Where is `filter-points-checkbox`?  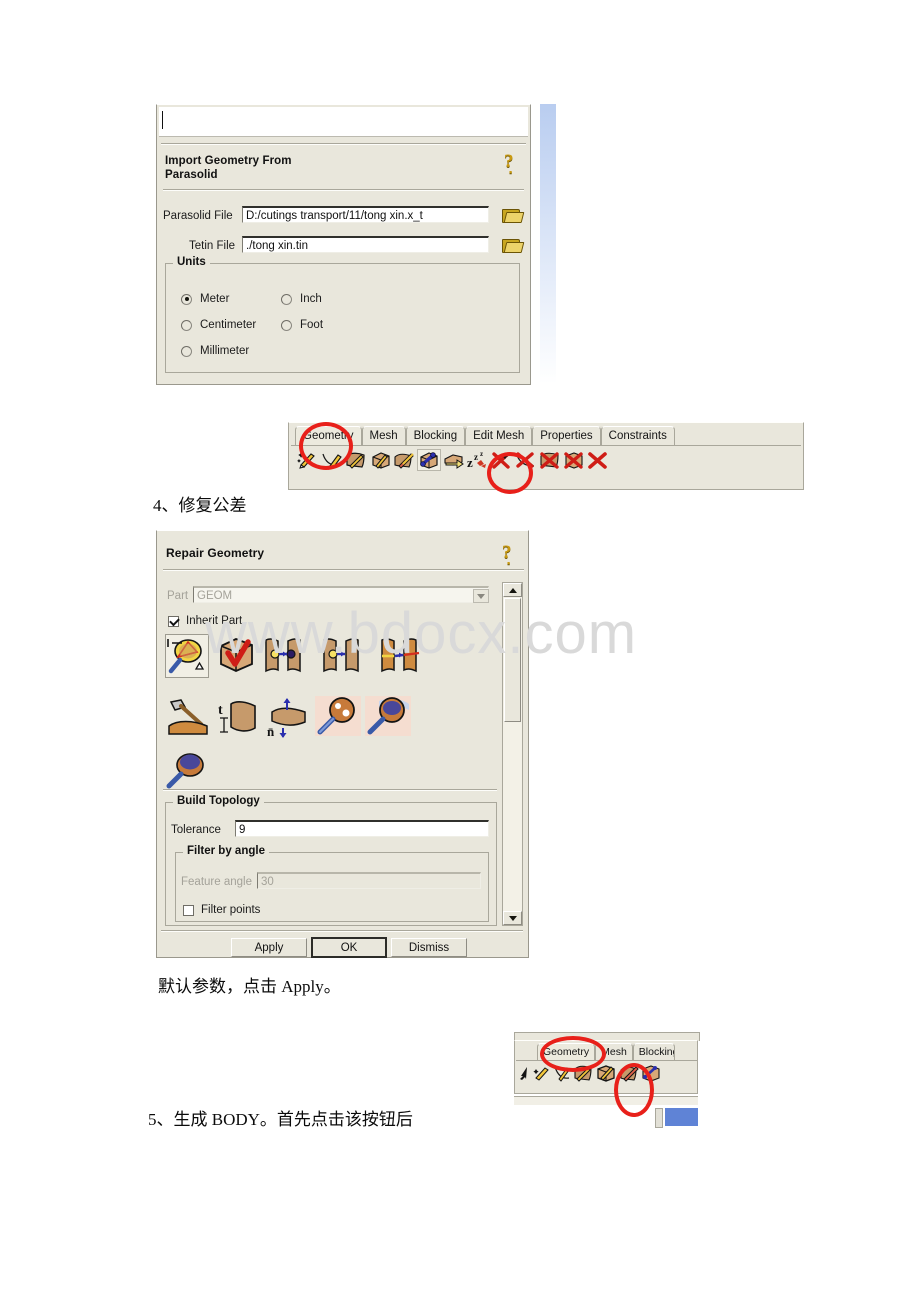 filter-points-checkbox is located at coordinates (188, 910).